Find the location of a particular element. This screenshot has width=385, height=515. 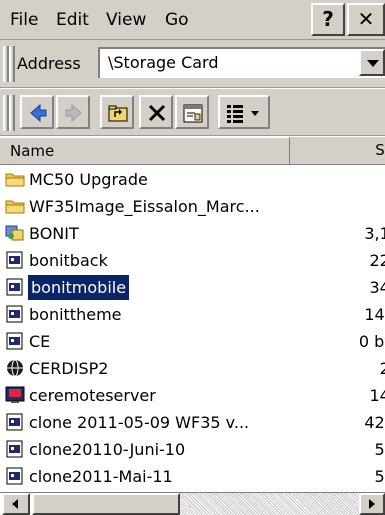

menu-bar: File Edit View Go ? ✕ is located at coordinates (192, 20).